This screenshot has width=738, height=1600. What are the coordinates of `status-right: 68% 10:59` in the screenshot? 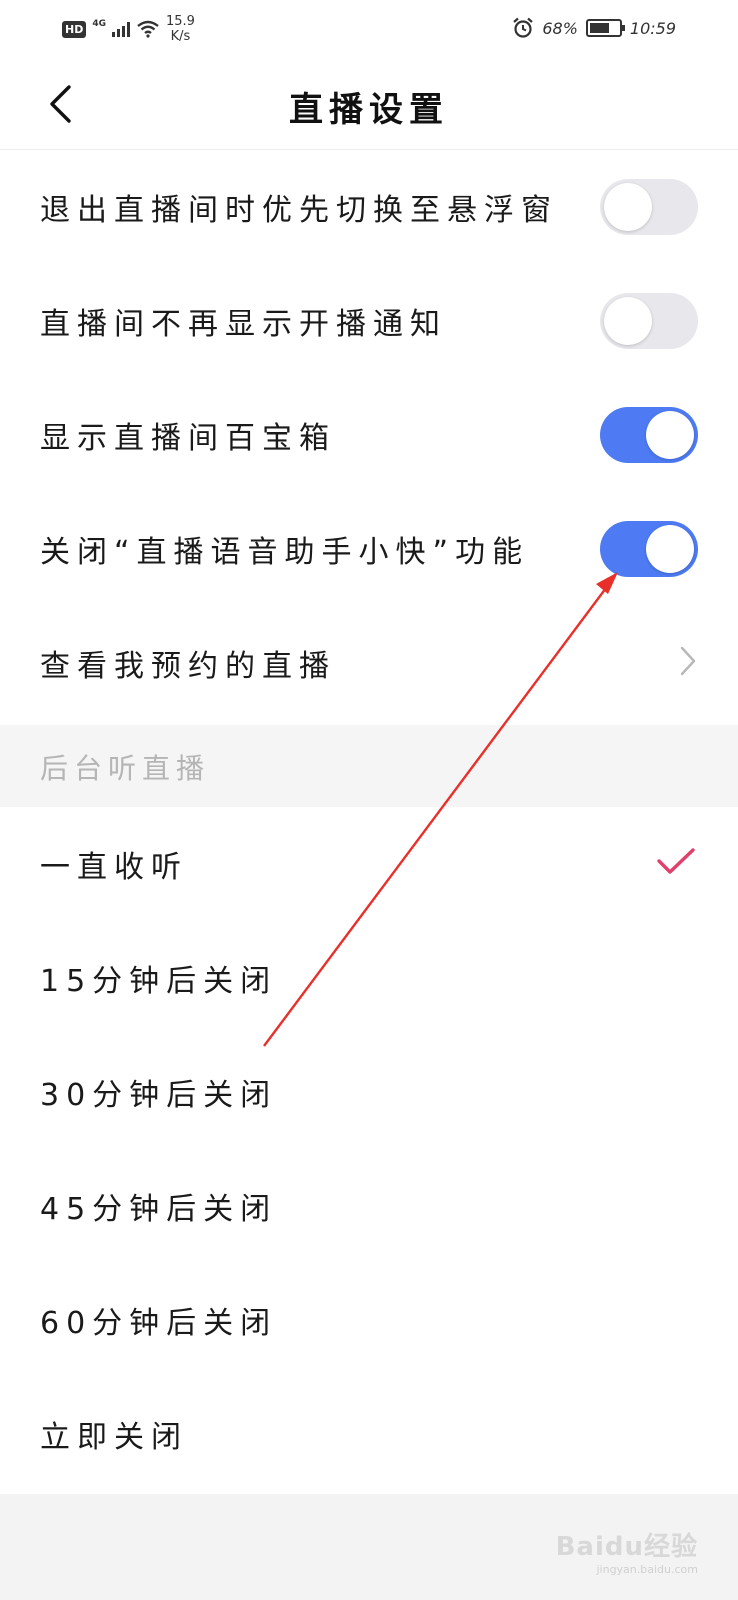 It's located at (594, 28).